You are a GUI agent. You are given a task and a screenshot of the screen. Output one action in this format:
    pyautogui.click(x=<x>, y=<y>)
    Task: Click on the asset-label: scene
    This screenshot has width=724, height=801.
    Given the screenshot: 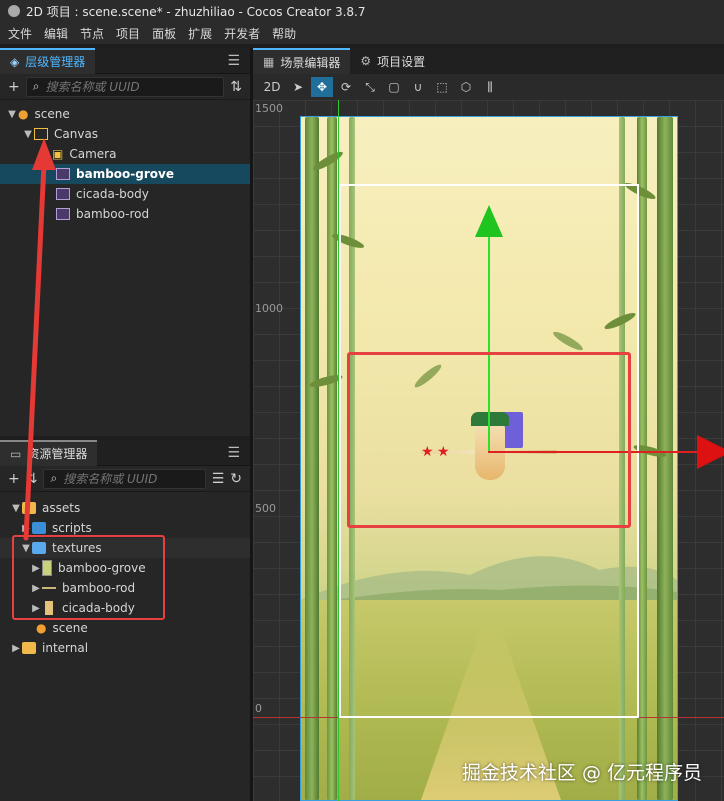 What is the action you would take?
    pyautogui.click(x=70, y=628)
    